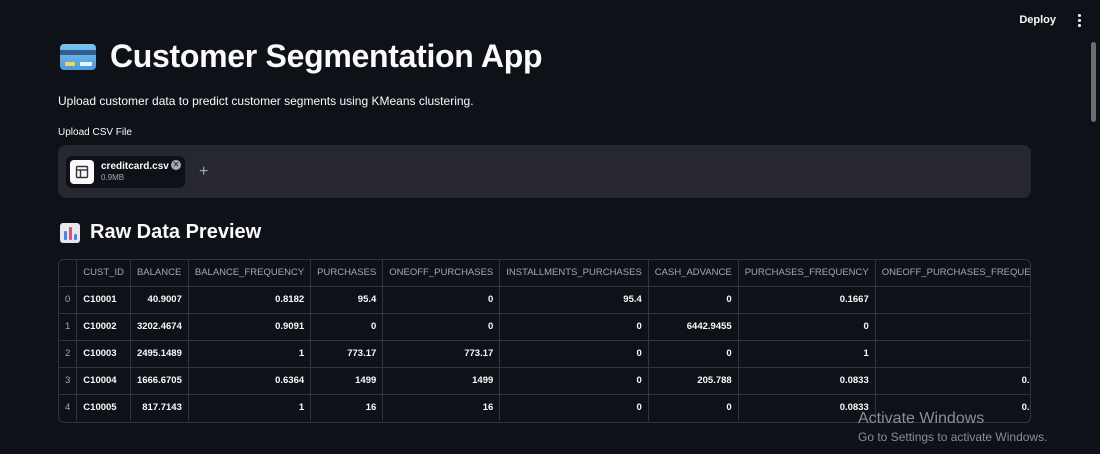 This screenshot has width=1100, height=454. What do you see at coordinates (159, 381) in the screenshot?
I see `table-cell: 1666.6705` at bounding box center [159, 381].